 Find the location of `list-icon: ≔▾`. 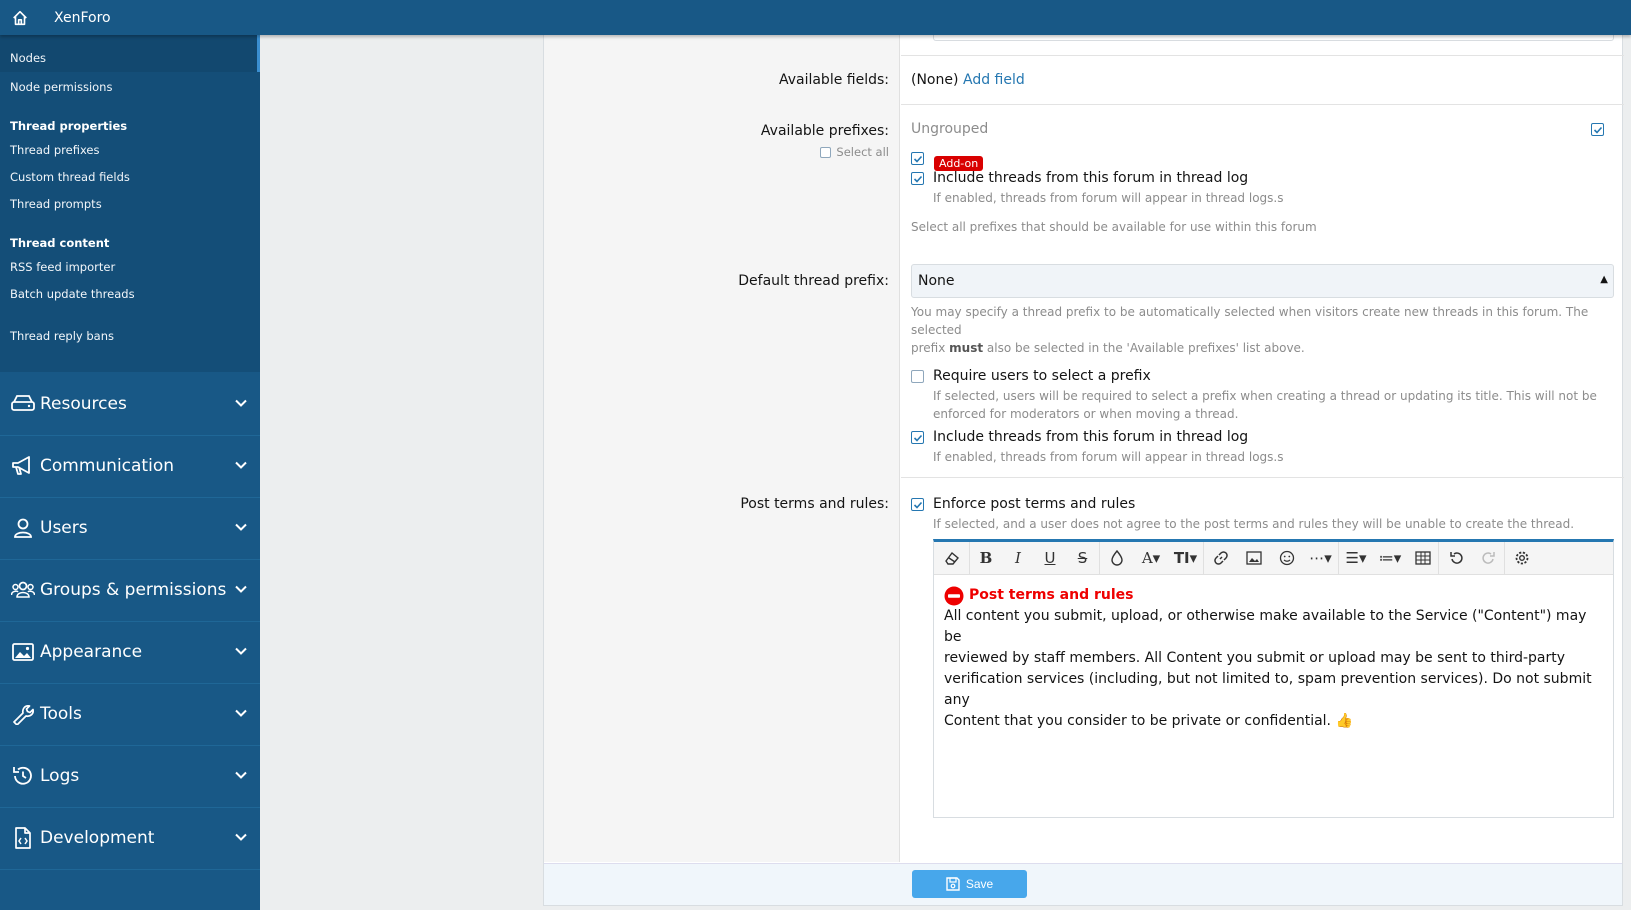

list-icon: ≔▾ is located at coordinates (1390, 558).